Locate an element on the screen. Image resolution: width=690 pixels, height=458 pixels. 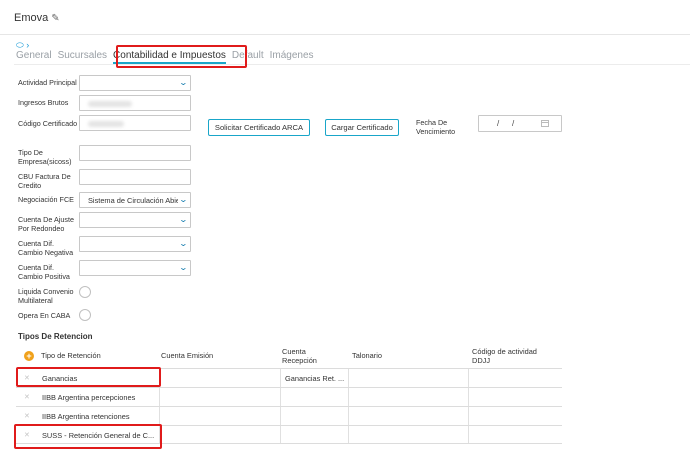
label-tipo-empresa: Tipo De Empresa(sicoss) is located at coordinates (45, 157).